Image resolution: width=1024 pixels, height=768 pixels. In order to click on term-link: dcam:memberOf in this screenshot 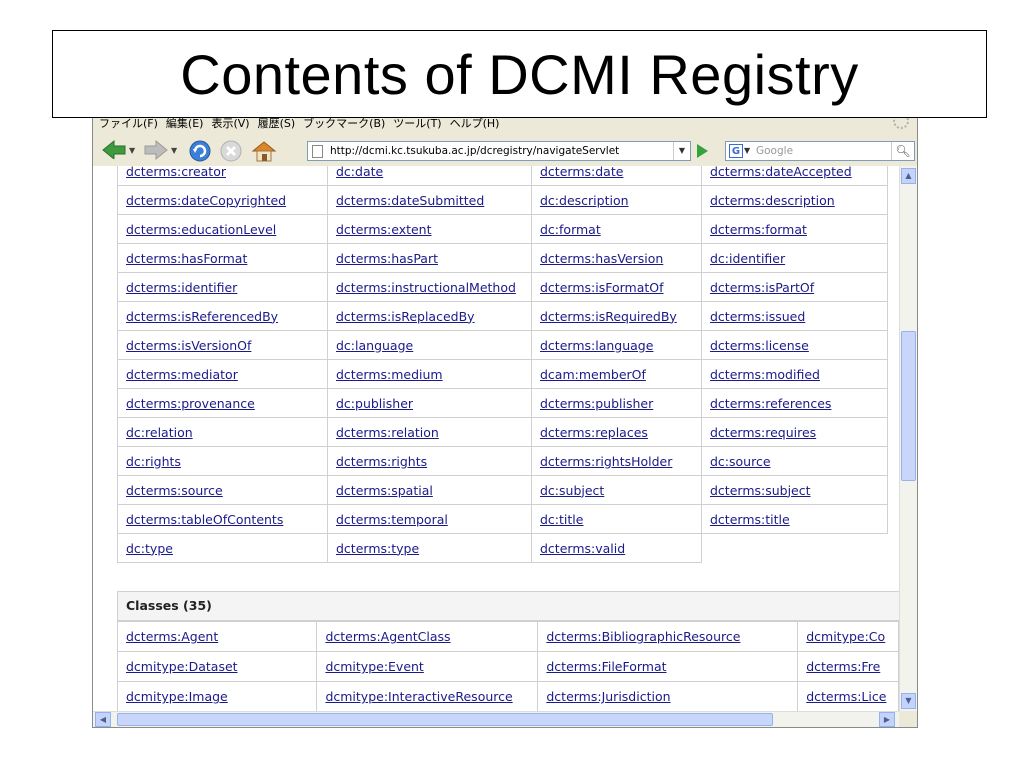, I will do `click(593, 374)`.